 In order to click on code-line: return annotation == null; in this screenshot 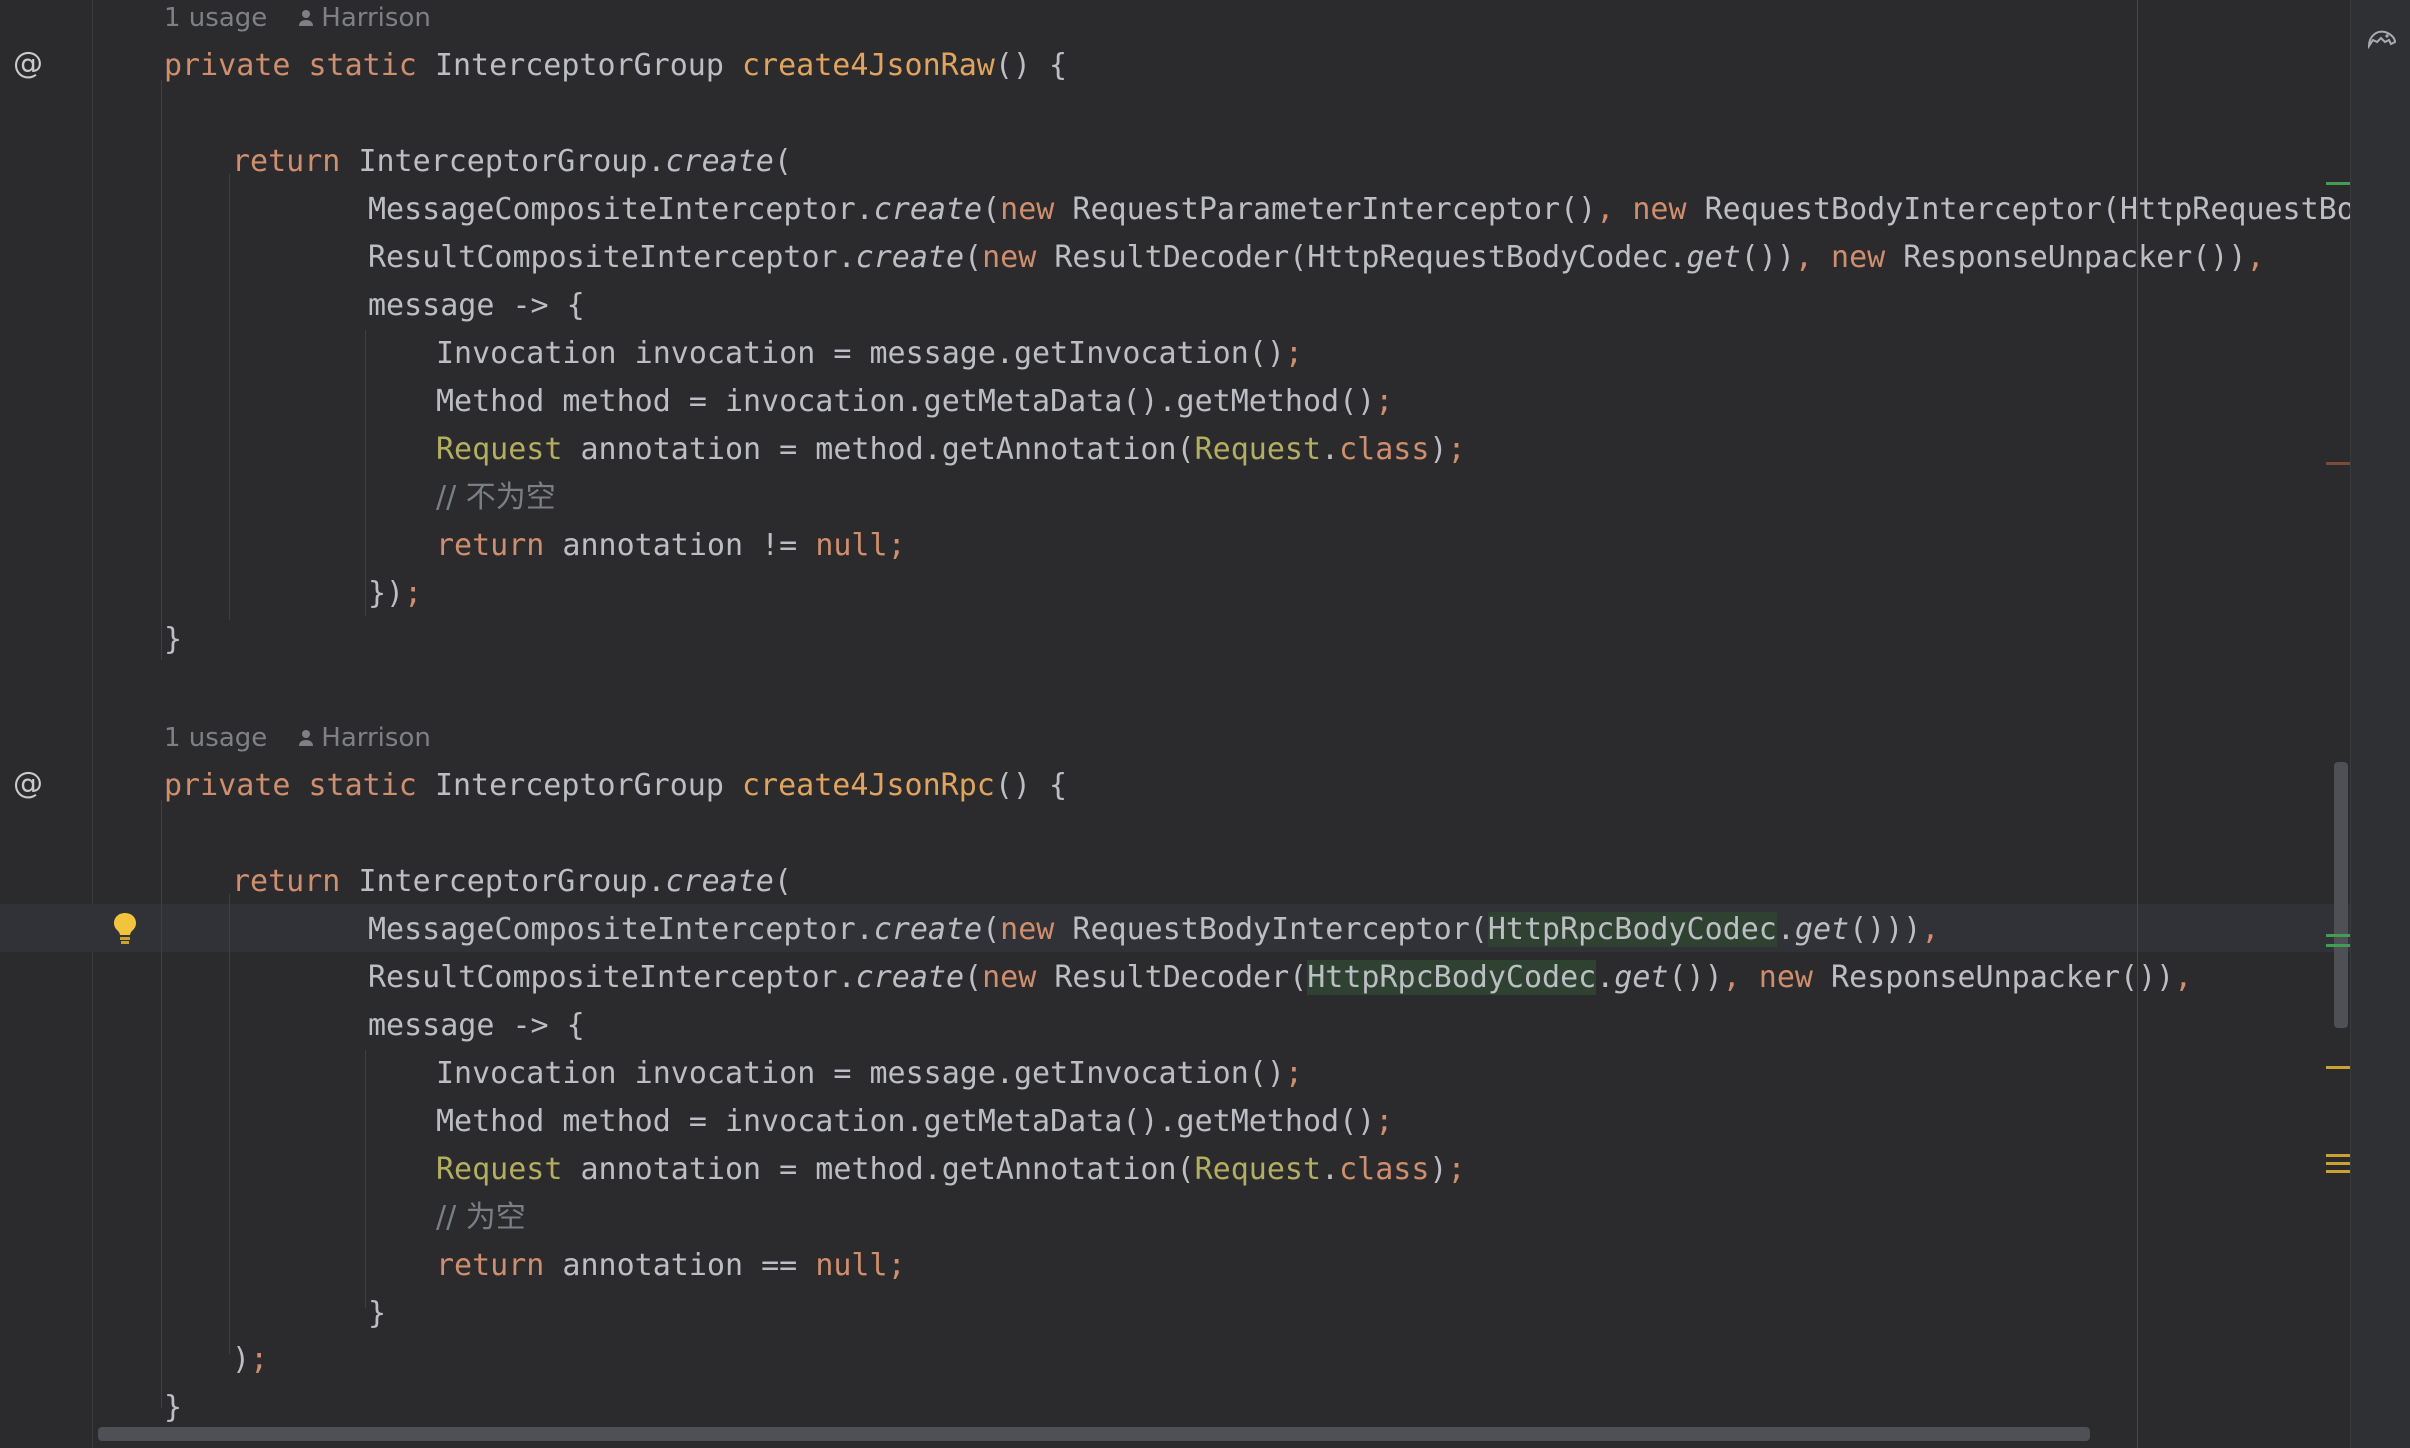, I will do `click(671, 1266)`.